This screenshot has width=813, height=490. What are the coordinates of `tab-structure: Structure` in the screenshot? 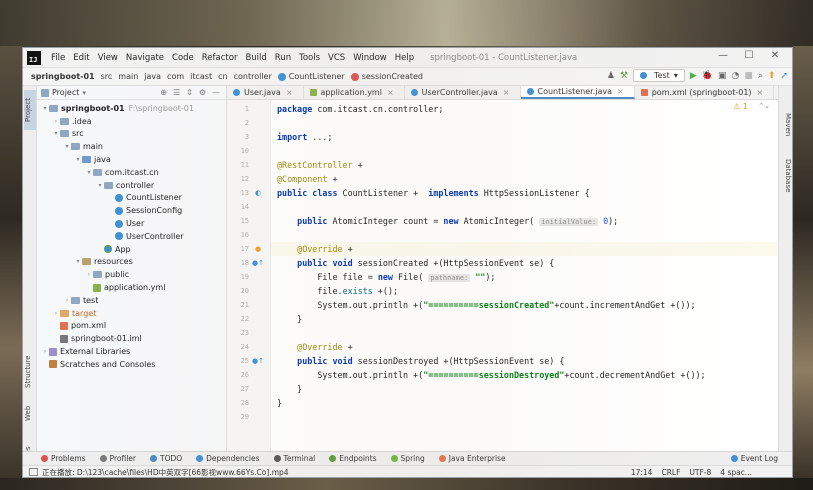 It's located at (30, 372).